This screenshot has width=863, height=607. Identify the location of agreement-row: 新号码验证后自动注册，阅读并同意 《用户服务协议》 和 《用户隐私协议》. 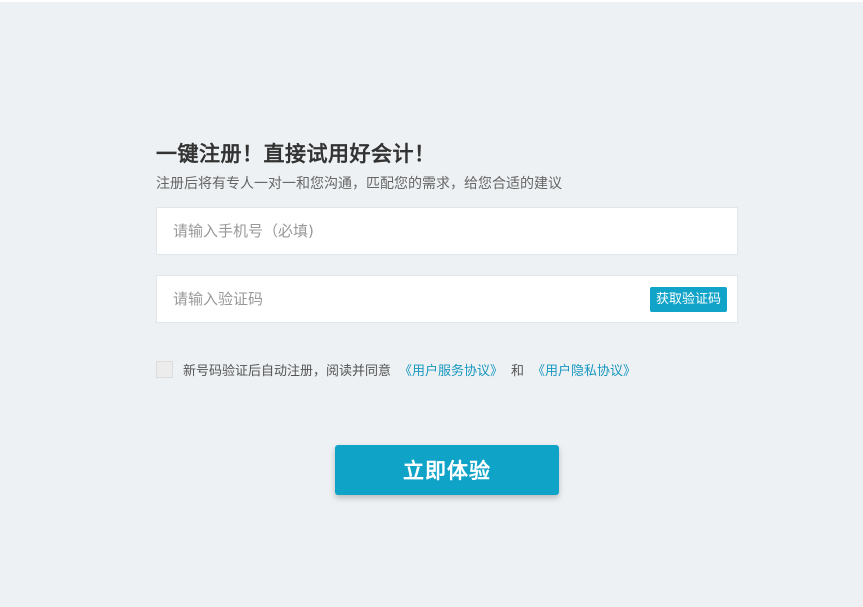
(396, 369).